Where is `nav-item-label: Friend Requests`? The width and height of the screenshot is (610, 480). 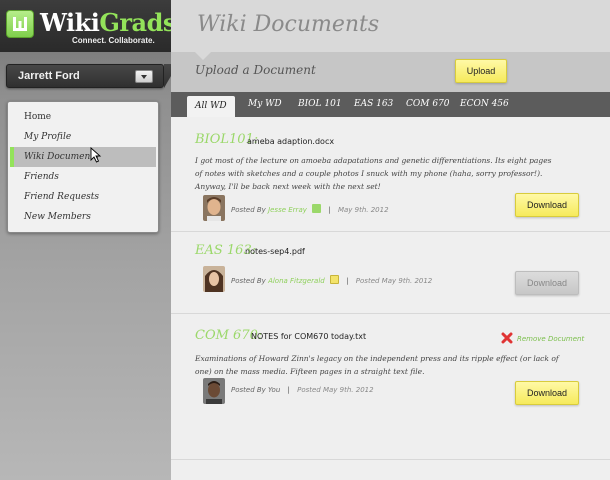 nav-item-label: Friend Requests is located at coordinates (62, 197).